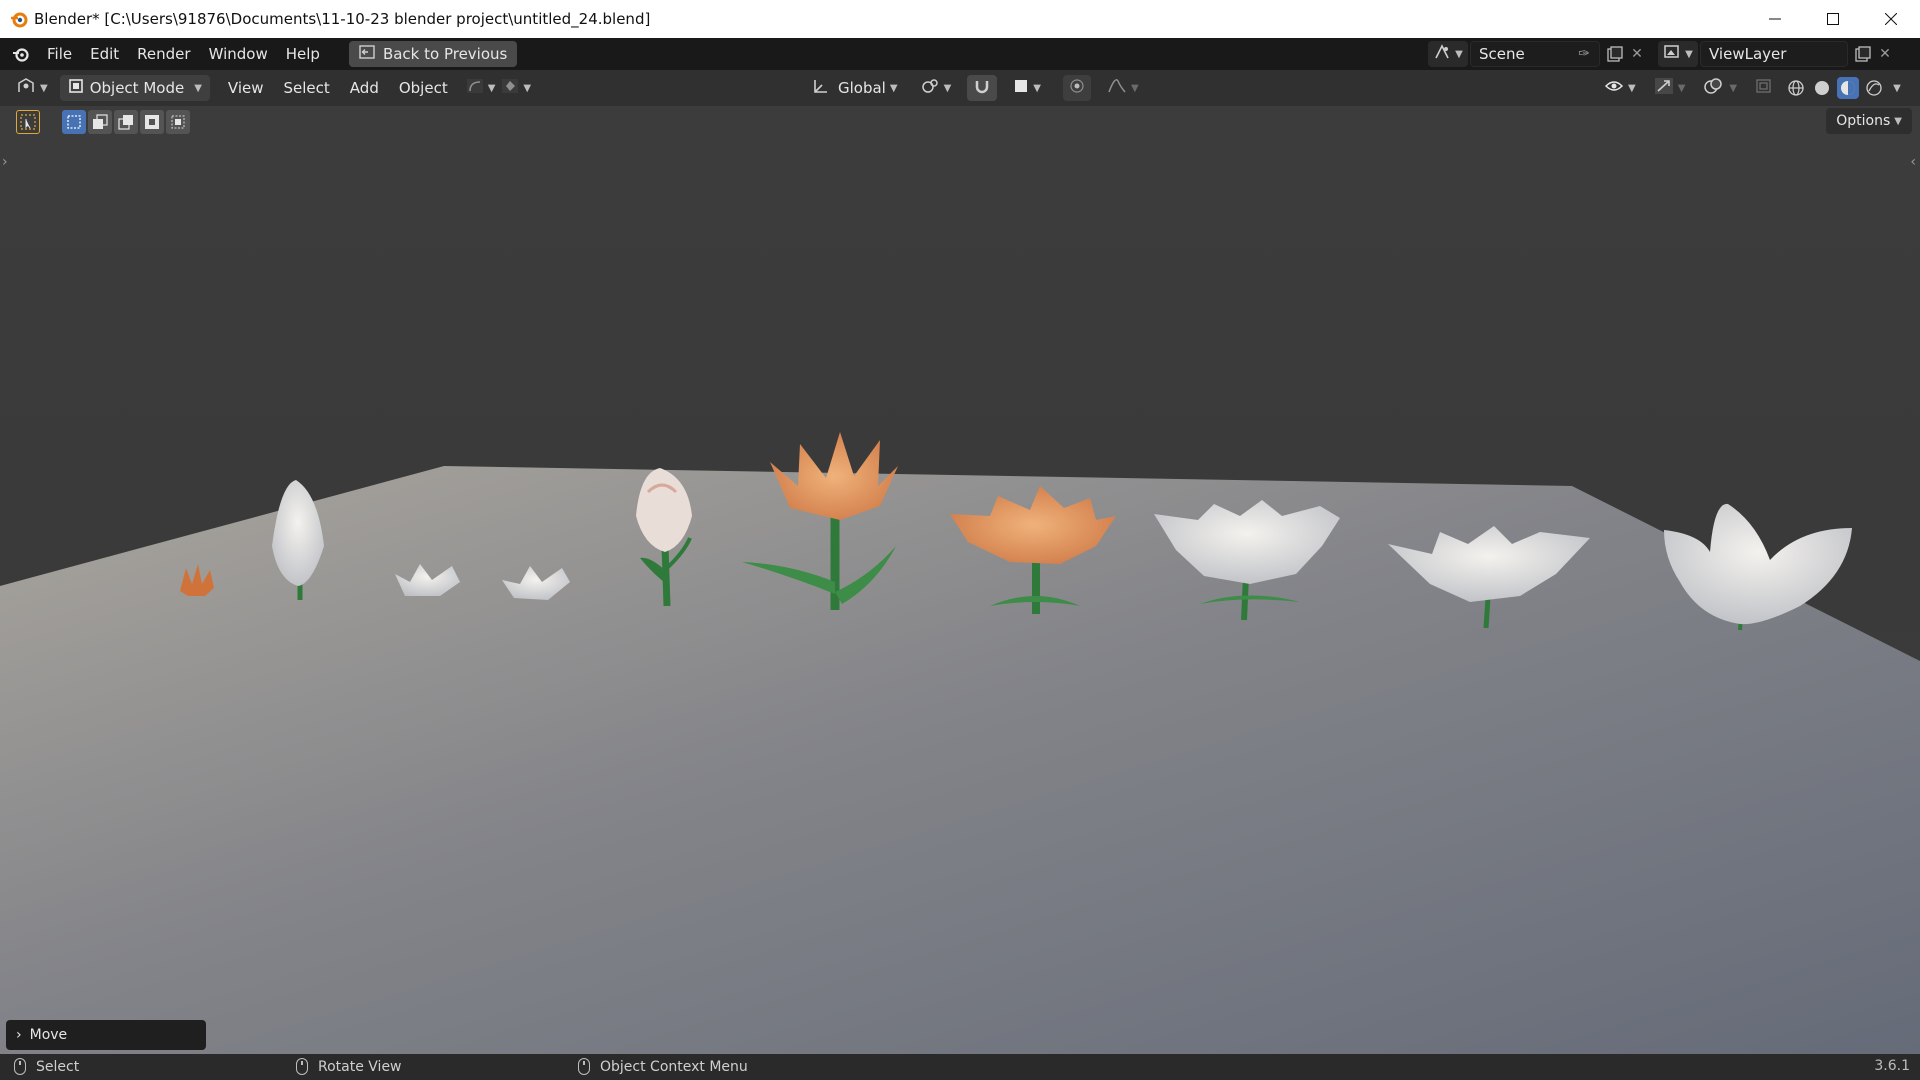 Image resolution: width=1920 pixels, height=1080 pixels. Describe the element at coordinates (152, 122) in the screenshot. I see `invert-selection-icon` at that location.